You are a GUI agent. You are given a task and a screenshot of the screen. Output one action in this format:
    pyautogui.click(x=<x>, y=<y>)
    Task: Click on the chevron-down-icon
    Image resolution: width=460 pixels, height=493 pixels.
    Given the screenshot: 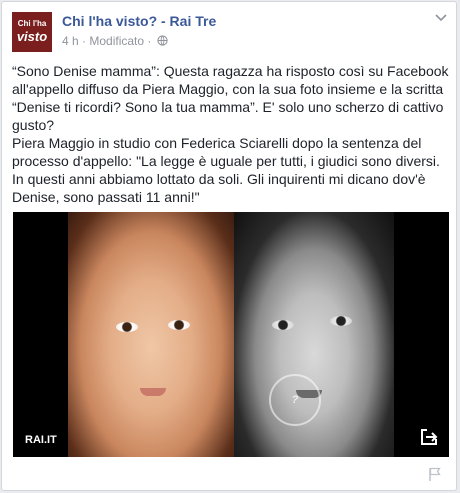 What is the action you would take?
    pyautogui.click(x=441, y=19)
    